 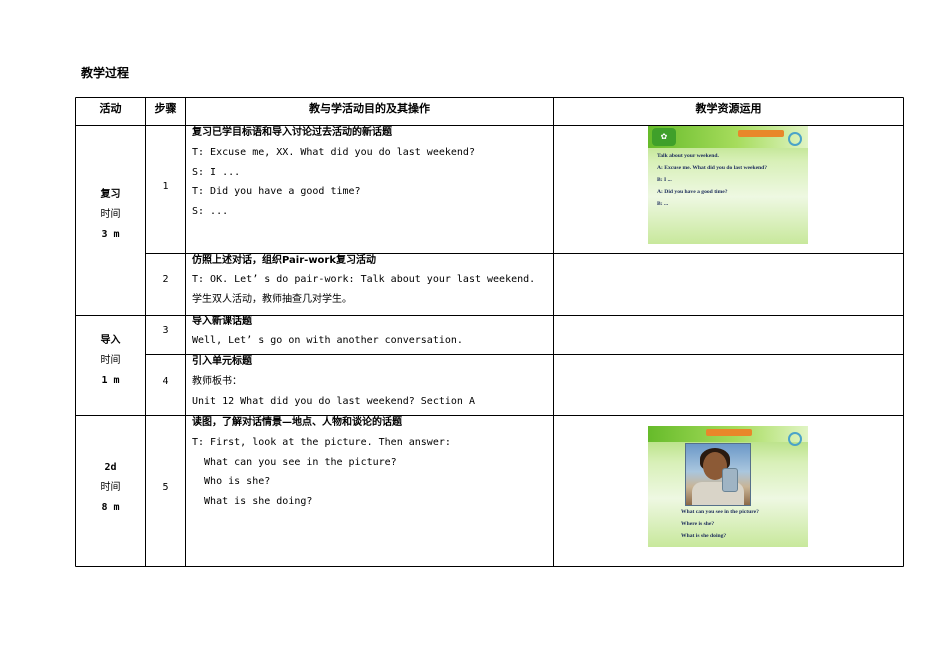 I want to click on slide-line: Talk about your weekend., so click(x=688, y=156).